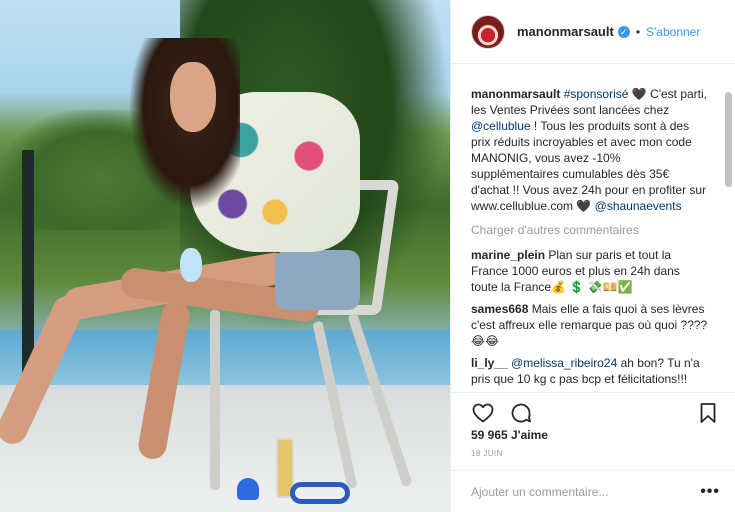 The width and height of the screenshot is (735, 512). Describe the element at coordinates (515, 94) in the screenshot. I see `caption-username: manonmarsault` at that location.